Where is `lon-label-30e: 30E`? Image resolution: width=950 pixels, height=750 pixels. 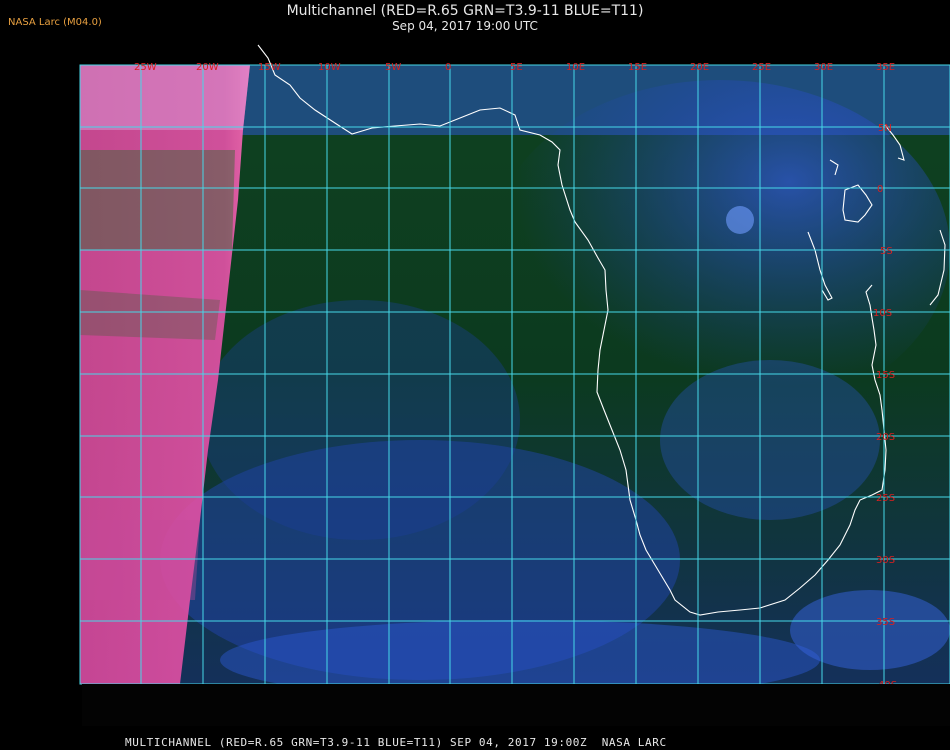 lon-label-30e: 30E is located at coordinates (823, 67).